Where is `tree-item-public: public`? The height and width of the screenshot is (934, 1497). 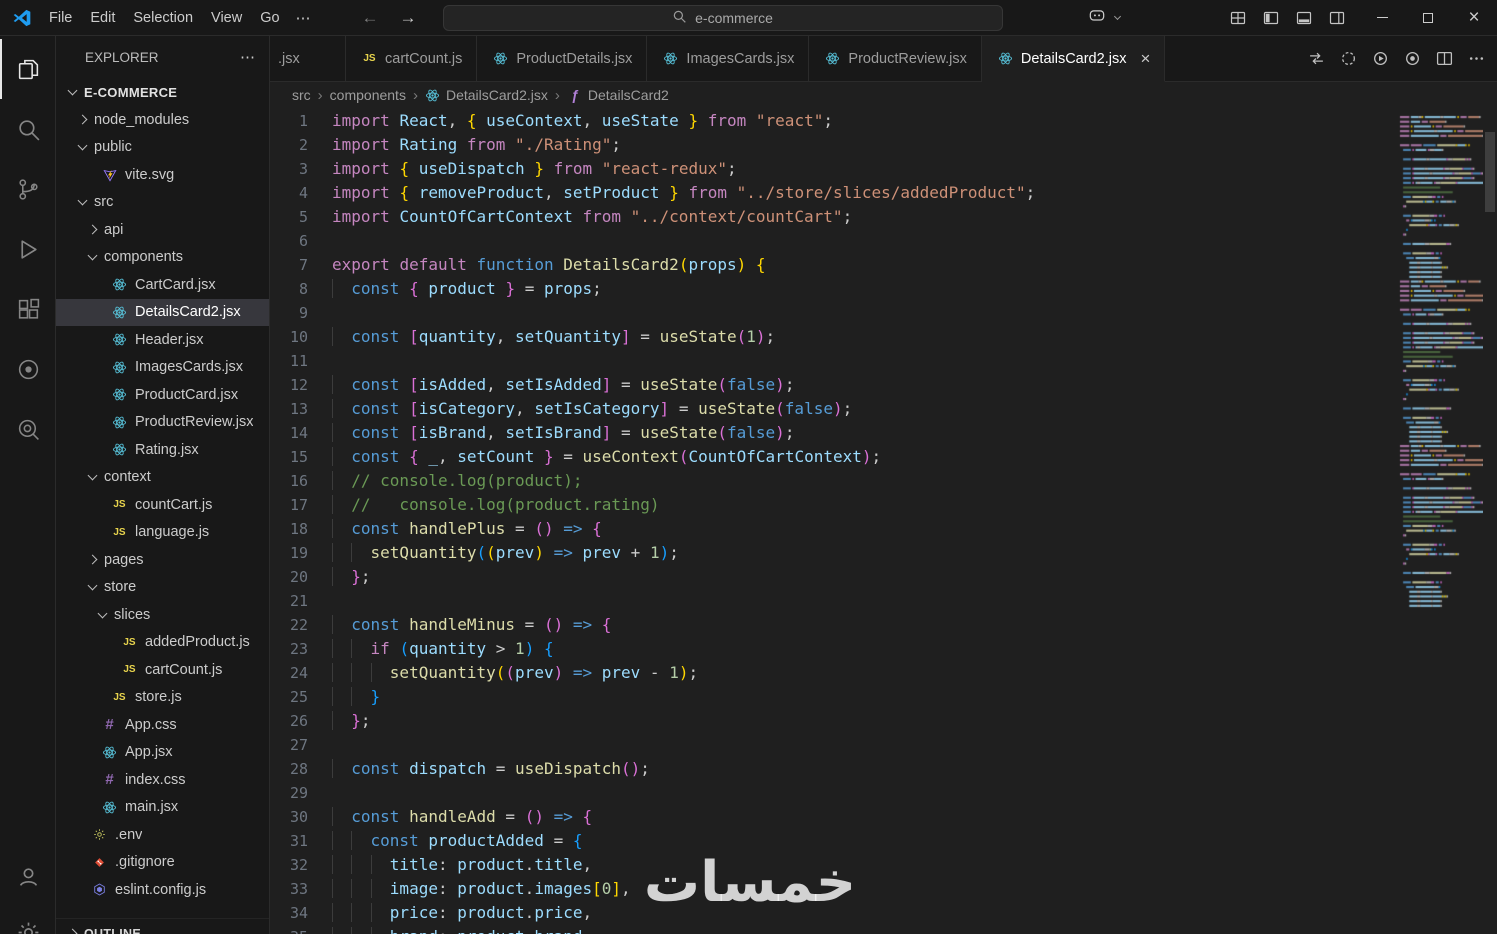
tree-item-public: public is located at coordinates (162, 148).